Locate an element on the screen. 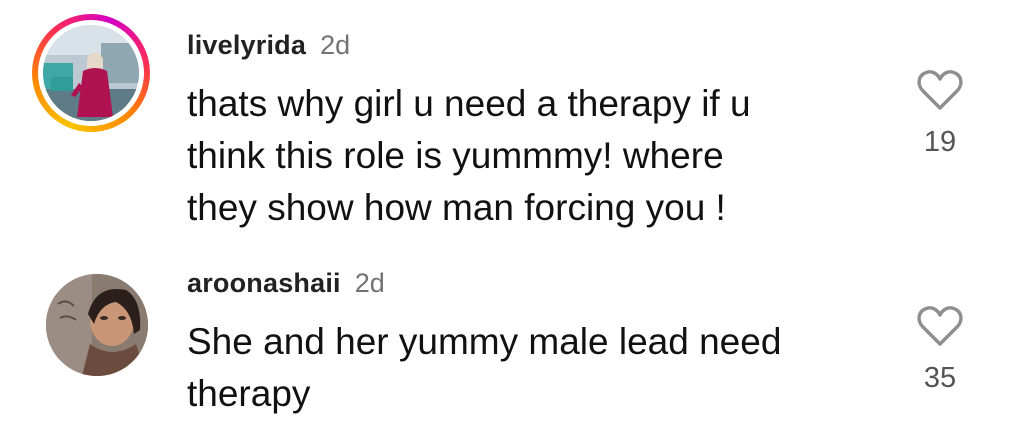 The width and height of the screenshot is (1024, 429). story-ring is located at coordinates (91, 73).